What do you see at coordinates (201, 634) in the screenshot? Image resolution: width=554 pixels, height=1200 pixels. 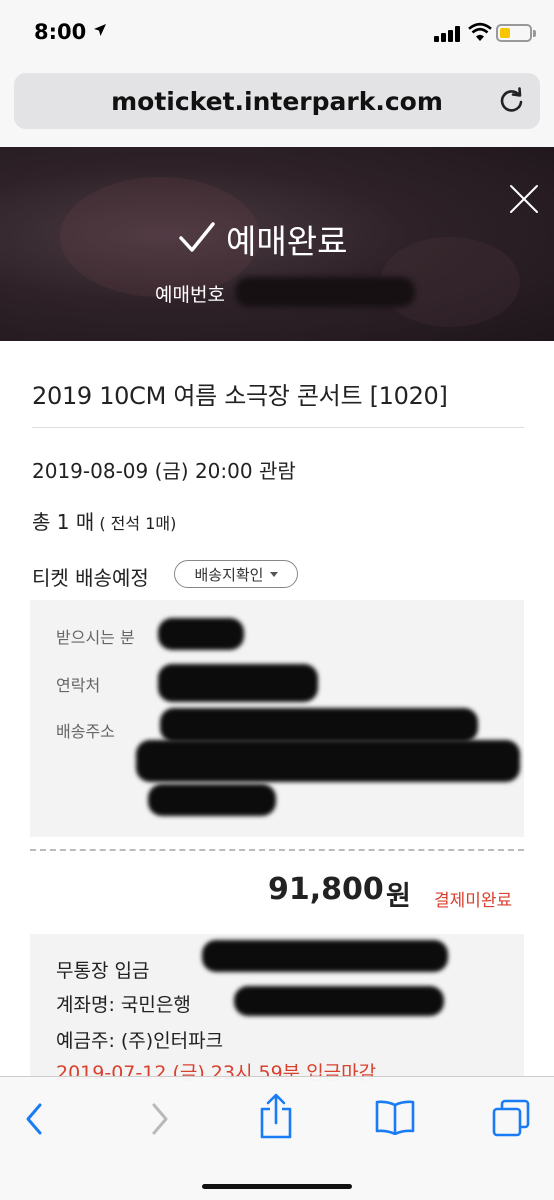 I see `recipient-name-redacted` at bounding box center [201, 634].